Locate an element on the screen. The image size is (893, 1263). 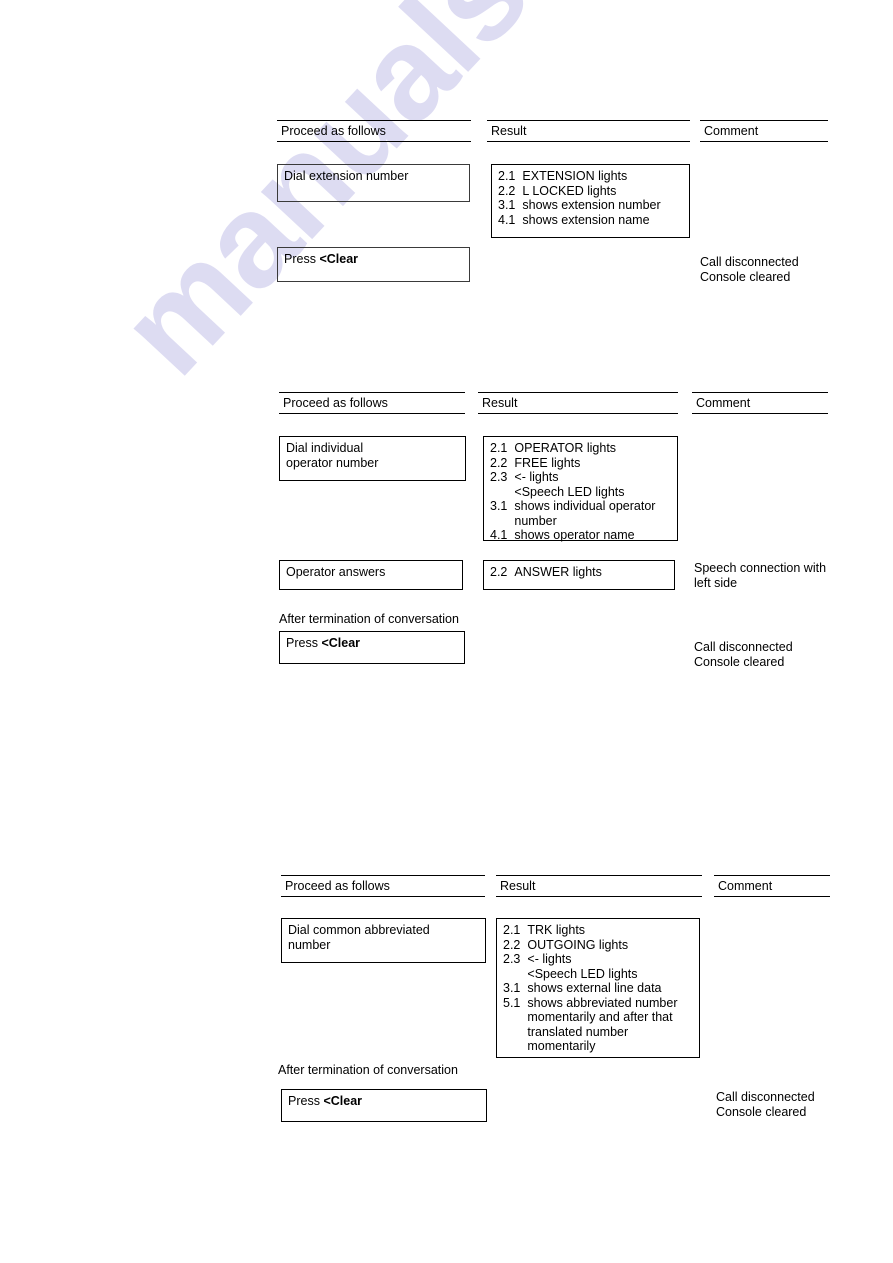
table3-header-proceed-label: Proceed as follows is located at coordinates (337, 886).